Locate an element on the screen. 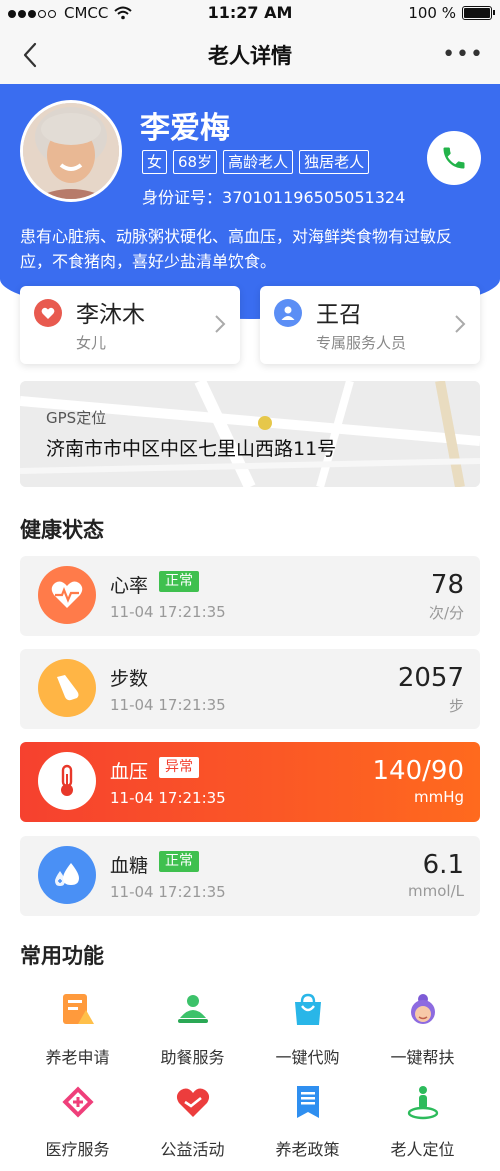 The image size is (500, 1171). metric-unit: mmol/L is located at coordinates (436, 891).